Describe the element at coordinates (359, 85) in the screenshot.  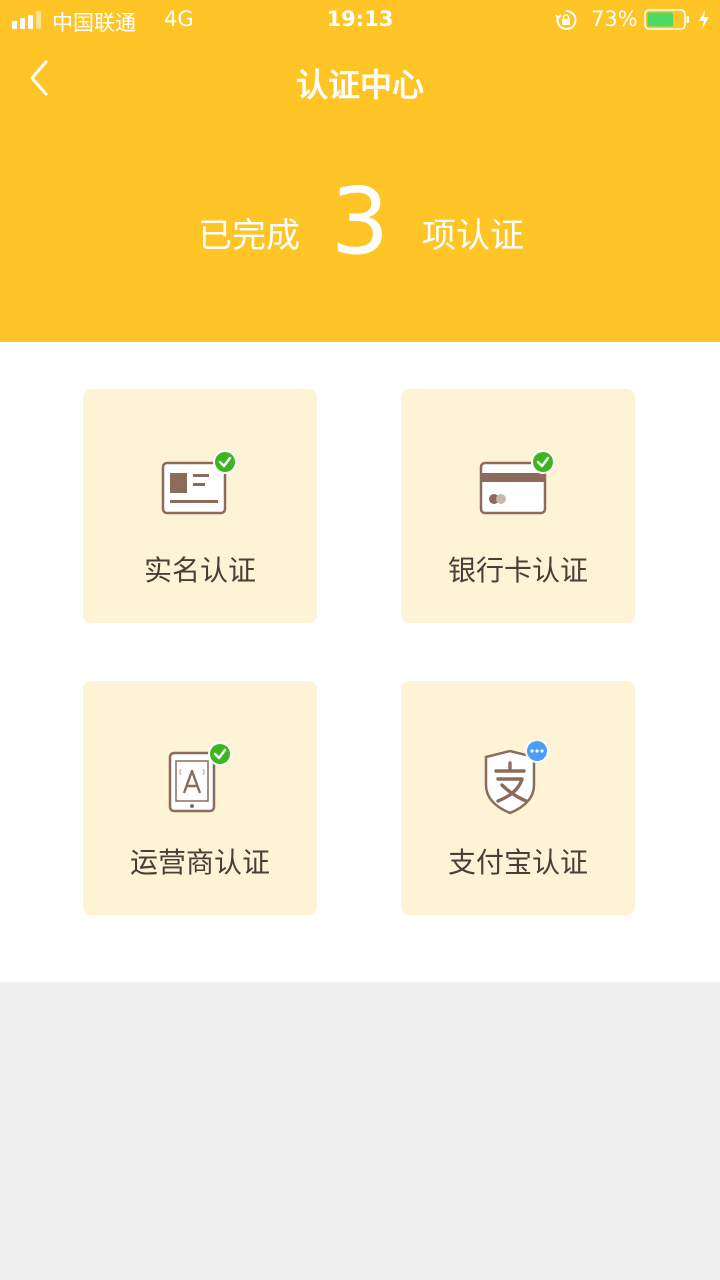
I see `page-title: 认证中心` at that location.